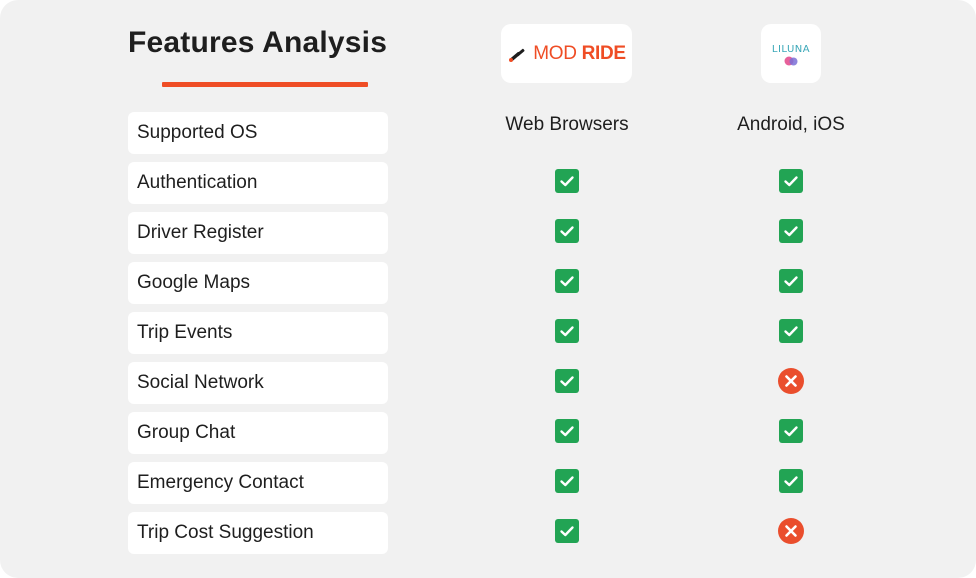  I want to click on page-title: Features Analysis, so click(258, 42).